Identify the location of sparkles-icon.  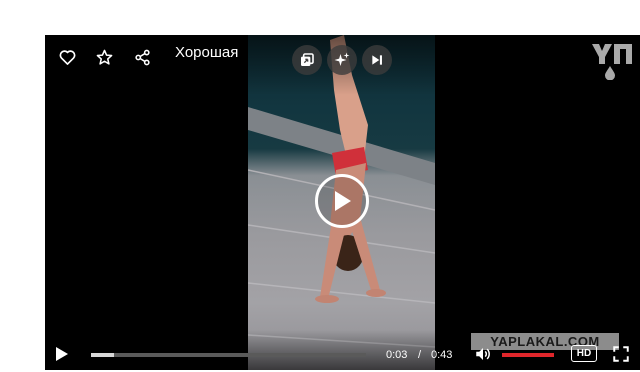
(342, 60).